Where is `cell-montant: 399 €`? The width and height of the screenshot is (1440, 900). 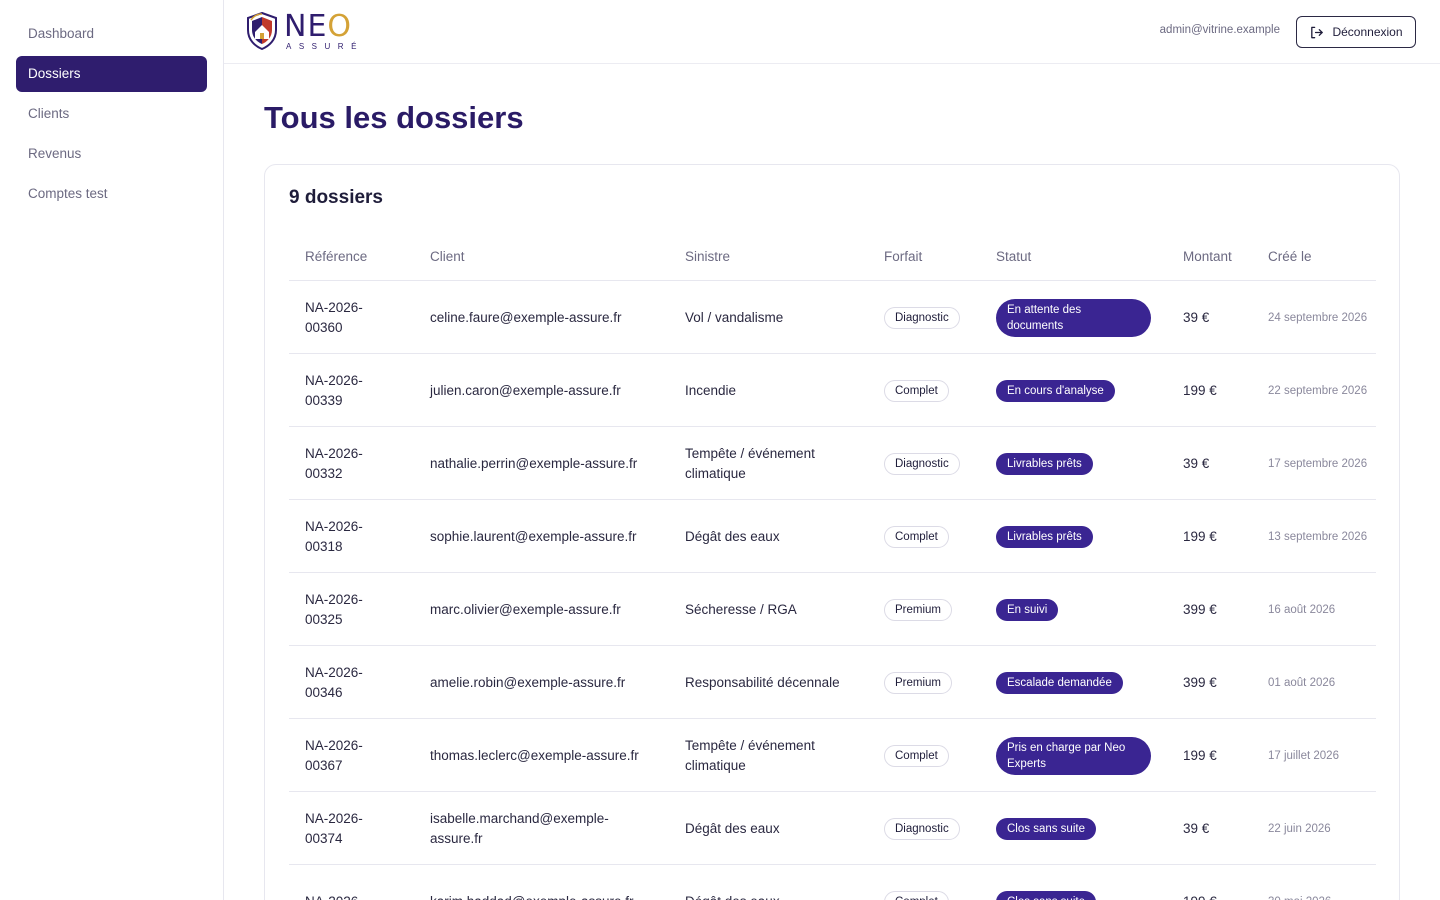
cell-montant: 399 € is located at coordinates (1200, 609).